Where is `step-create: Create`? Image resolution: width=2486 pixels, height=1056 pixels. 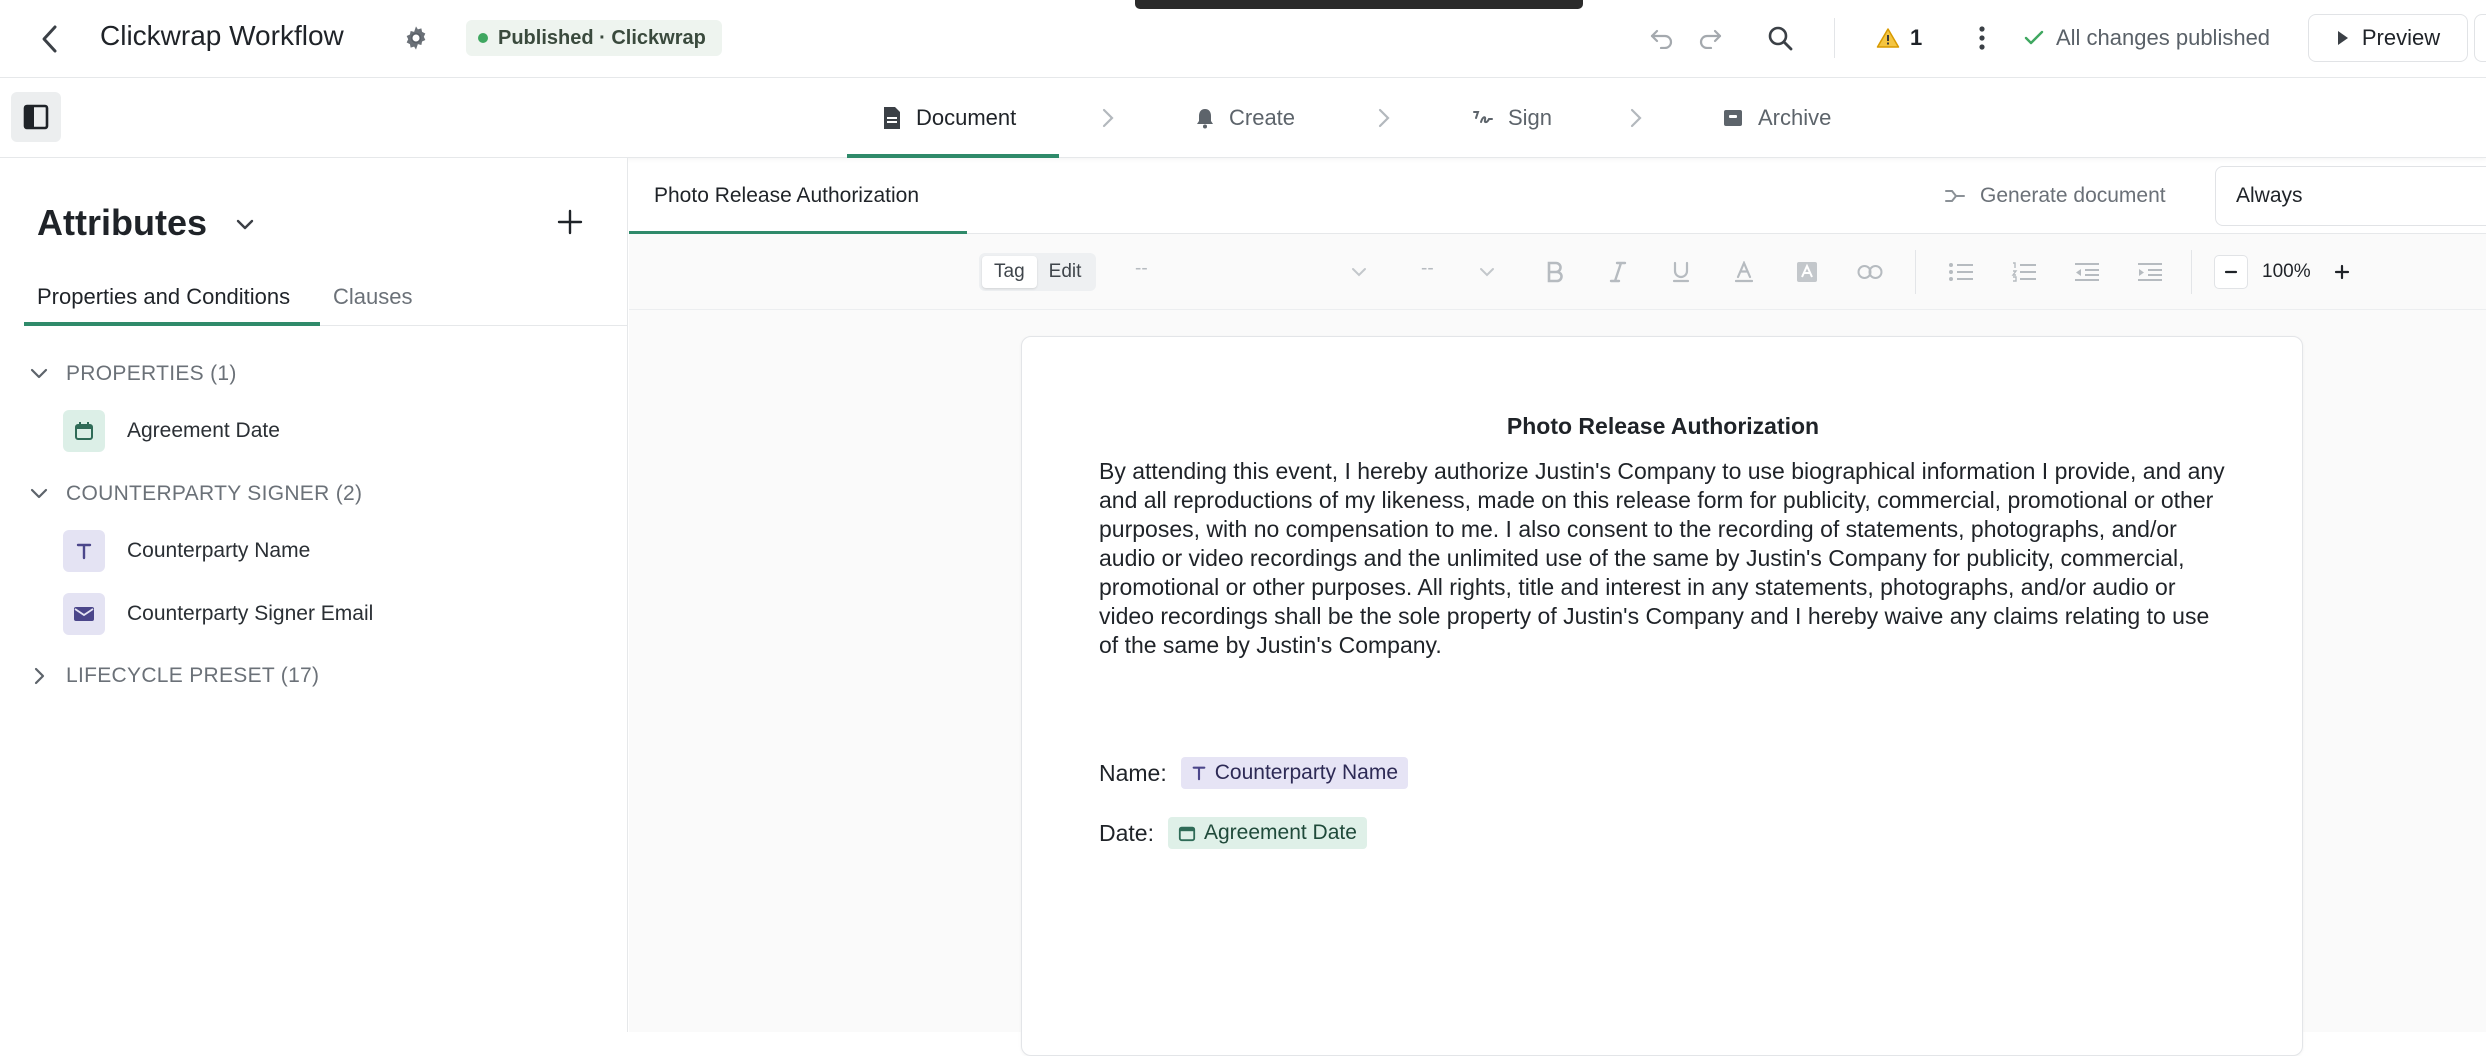 step-create: Create is located at coordinates (1245, 118).